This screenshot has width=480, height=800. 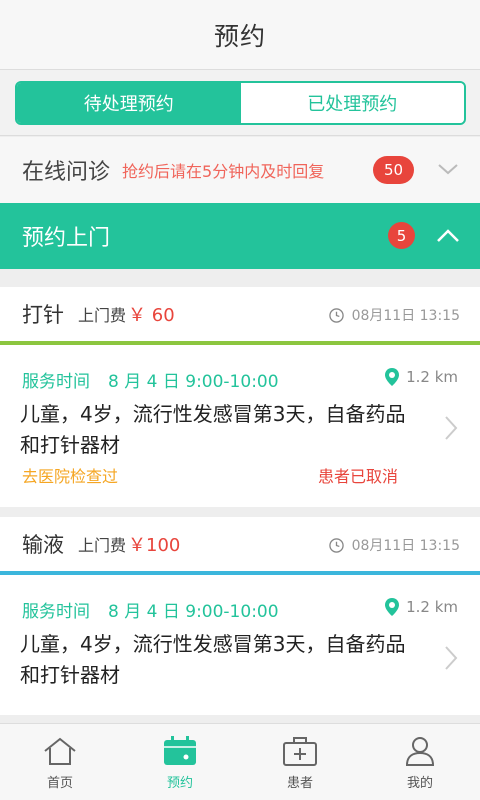 I want to click on nav-home: 首页, so click(x=60, y=762).